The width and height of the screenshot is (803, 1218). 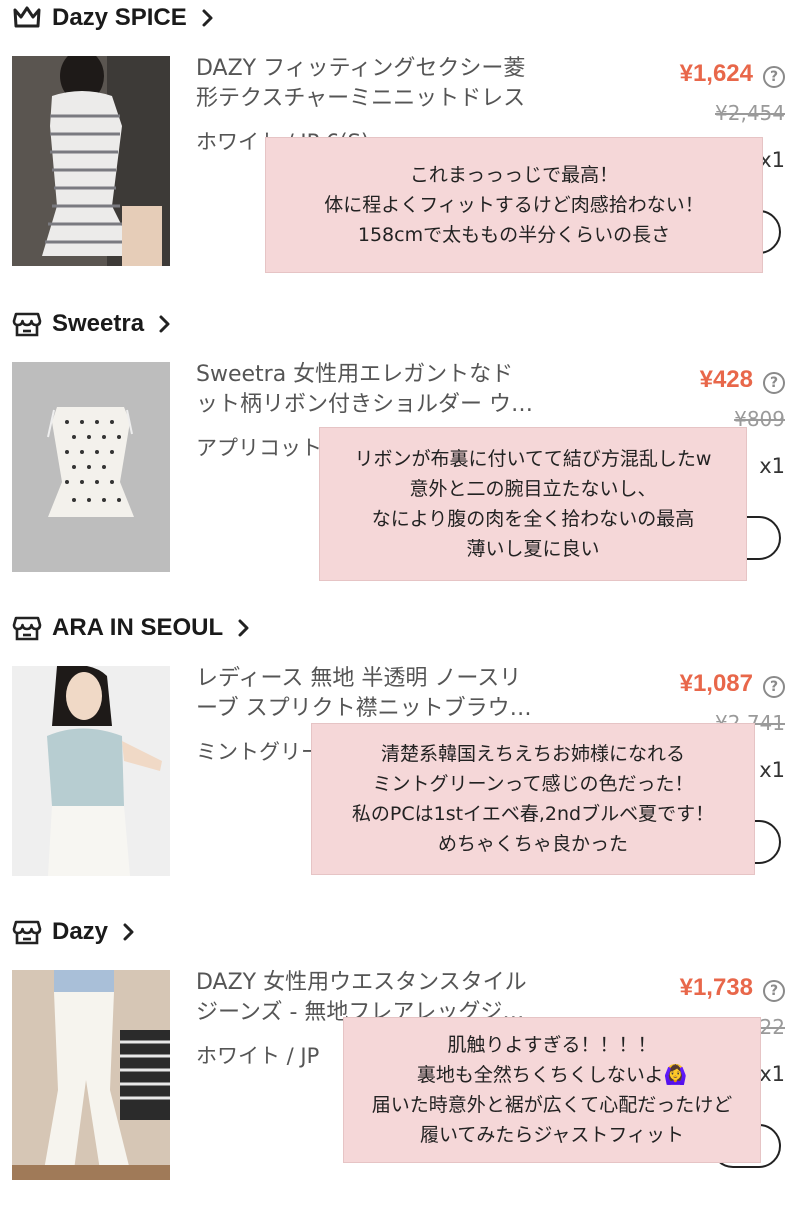 I want to click on note-line: 履いてみたらジャストフィット, so click(x=552, y=1135).